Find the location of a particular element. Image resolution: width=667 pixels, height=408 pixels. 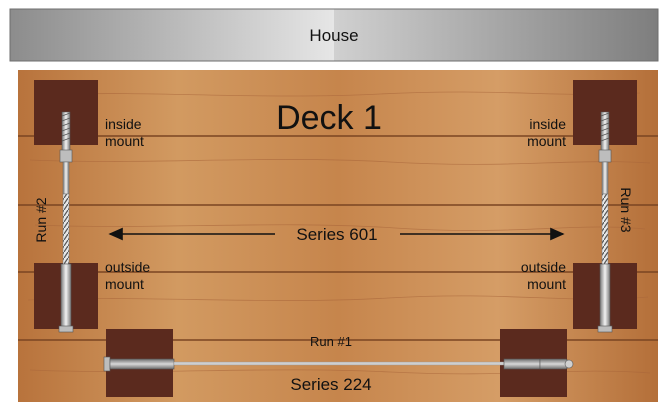

inside-mount-right-line2: mount is located at coordinates (546, 141).